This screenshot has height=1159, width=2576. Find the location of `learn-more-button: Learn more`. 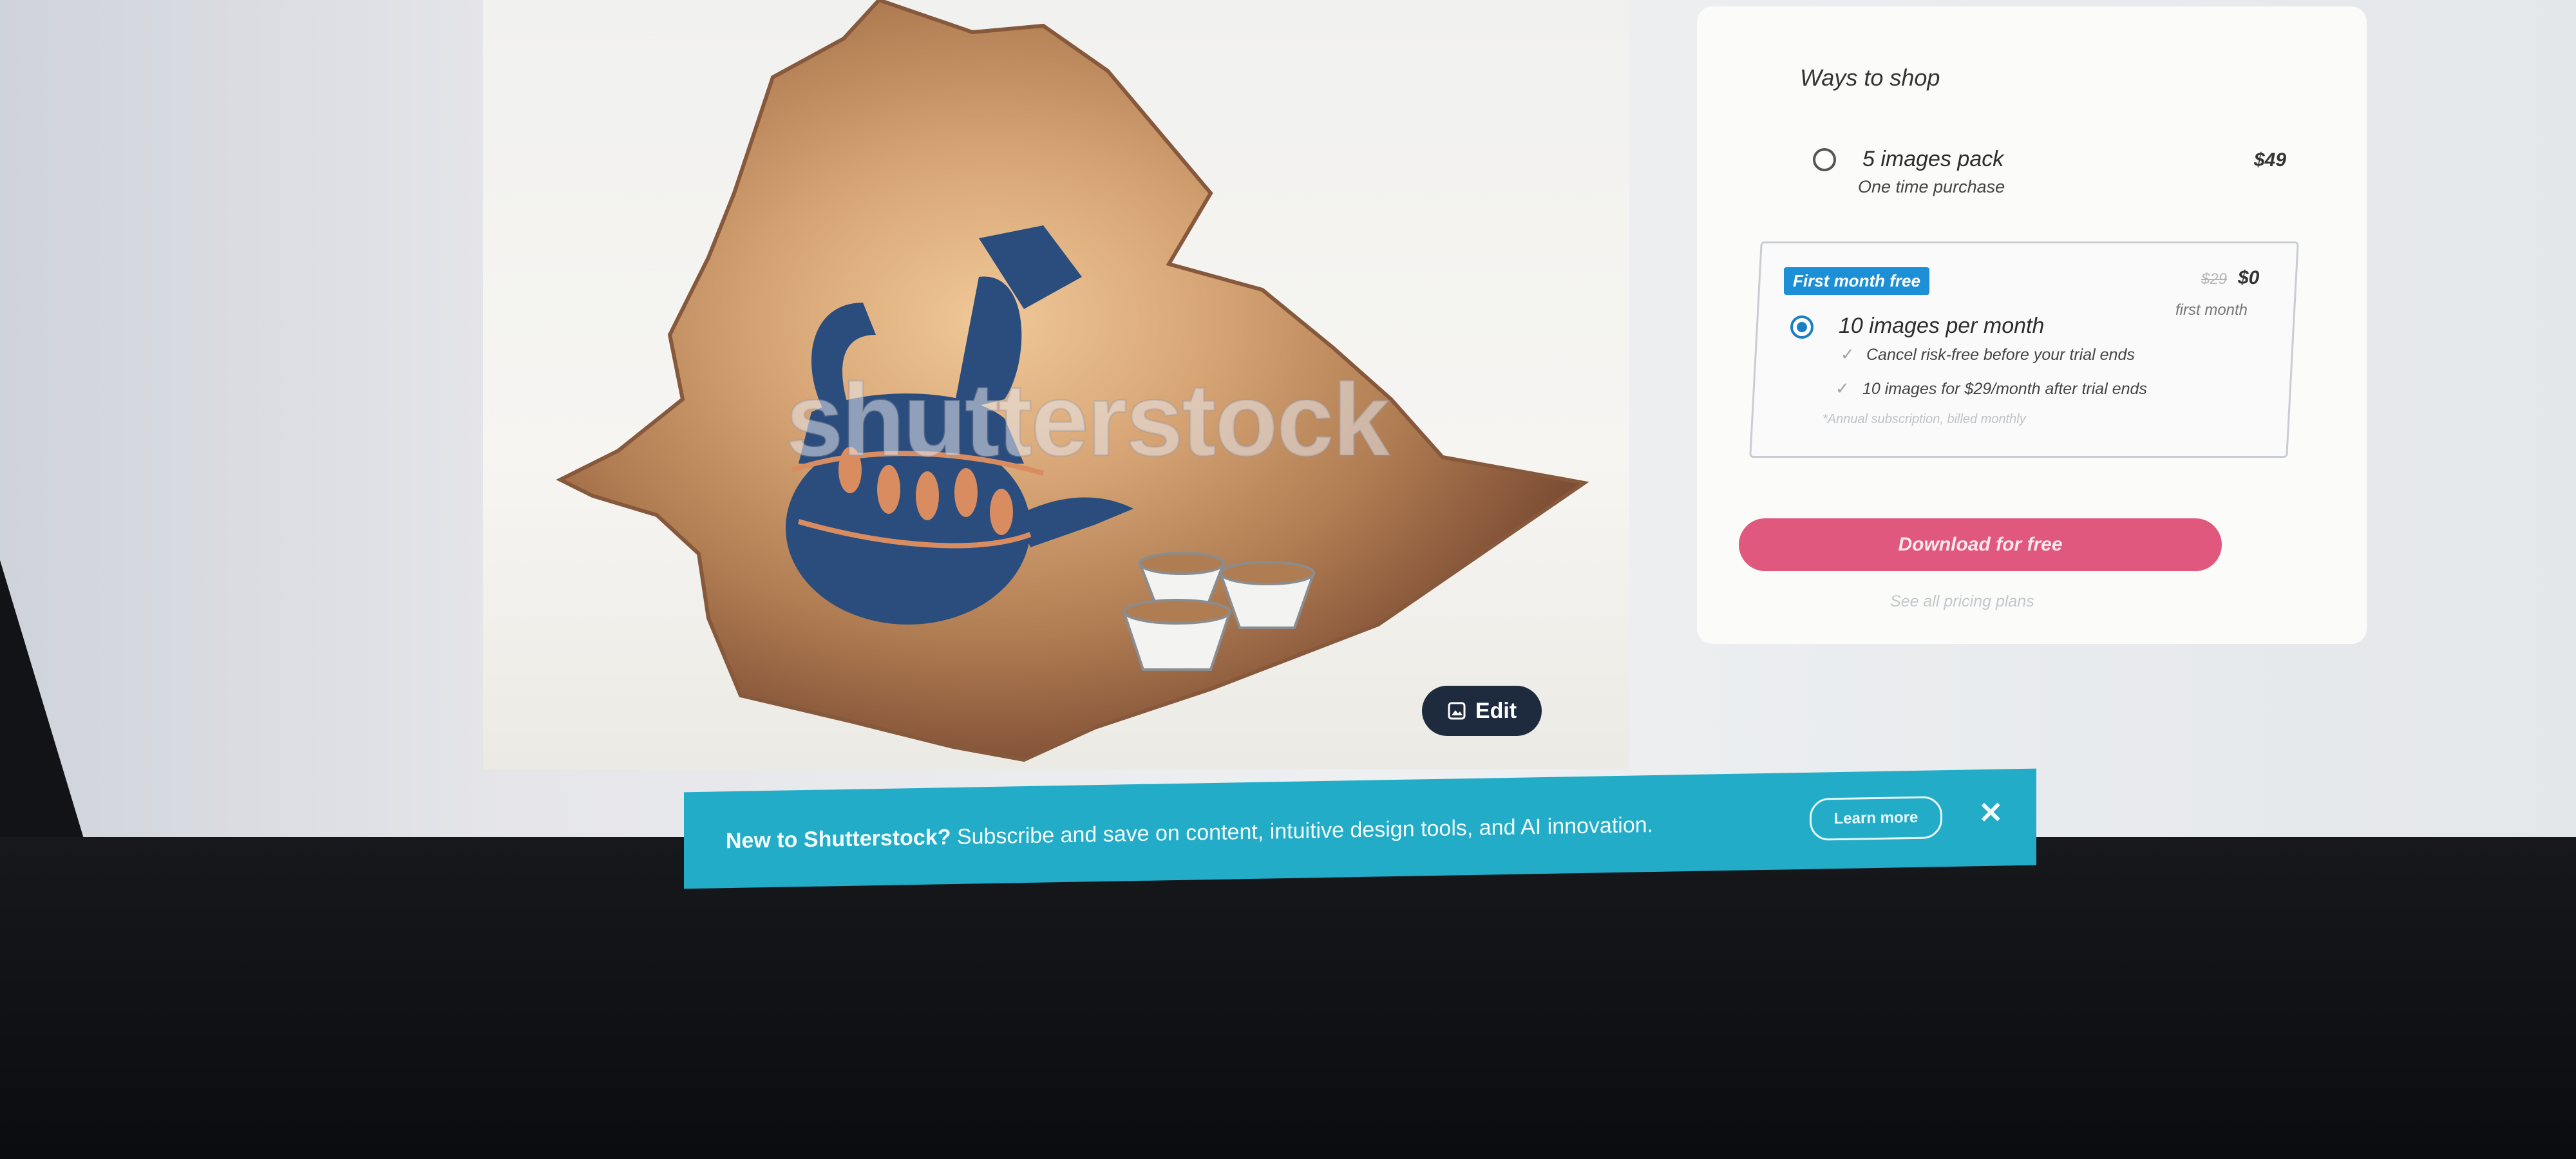

learn-more-button: Learn more is located at coordinates (1876, 818).